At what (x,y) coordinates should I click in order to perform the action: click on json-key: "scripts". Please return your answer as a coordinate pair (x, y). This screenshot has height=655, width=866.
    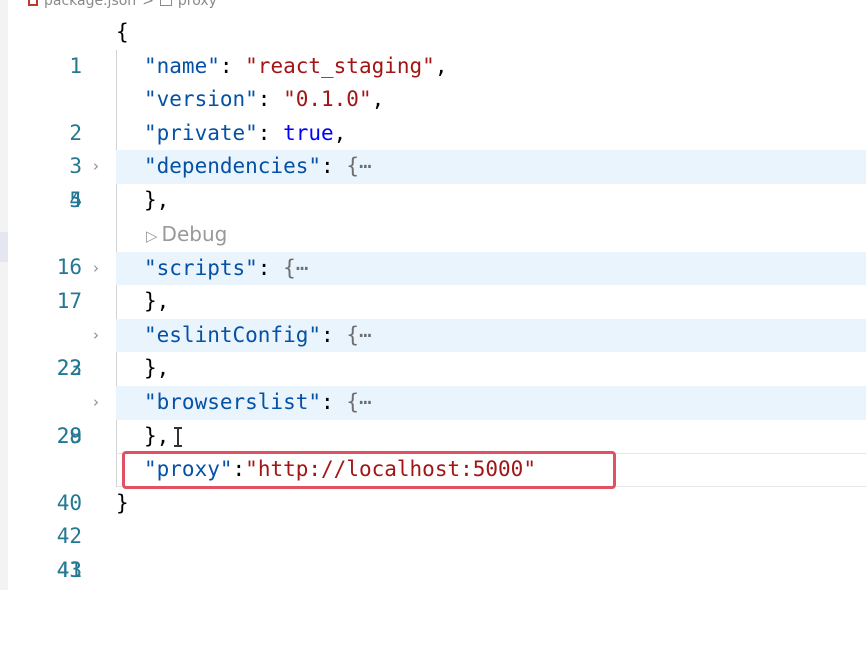
    Looking at the image, I should click on (201, 267).